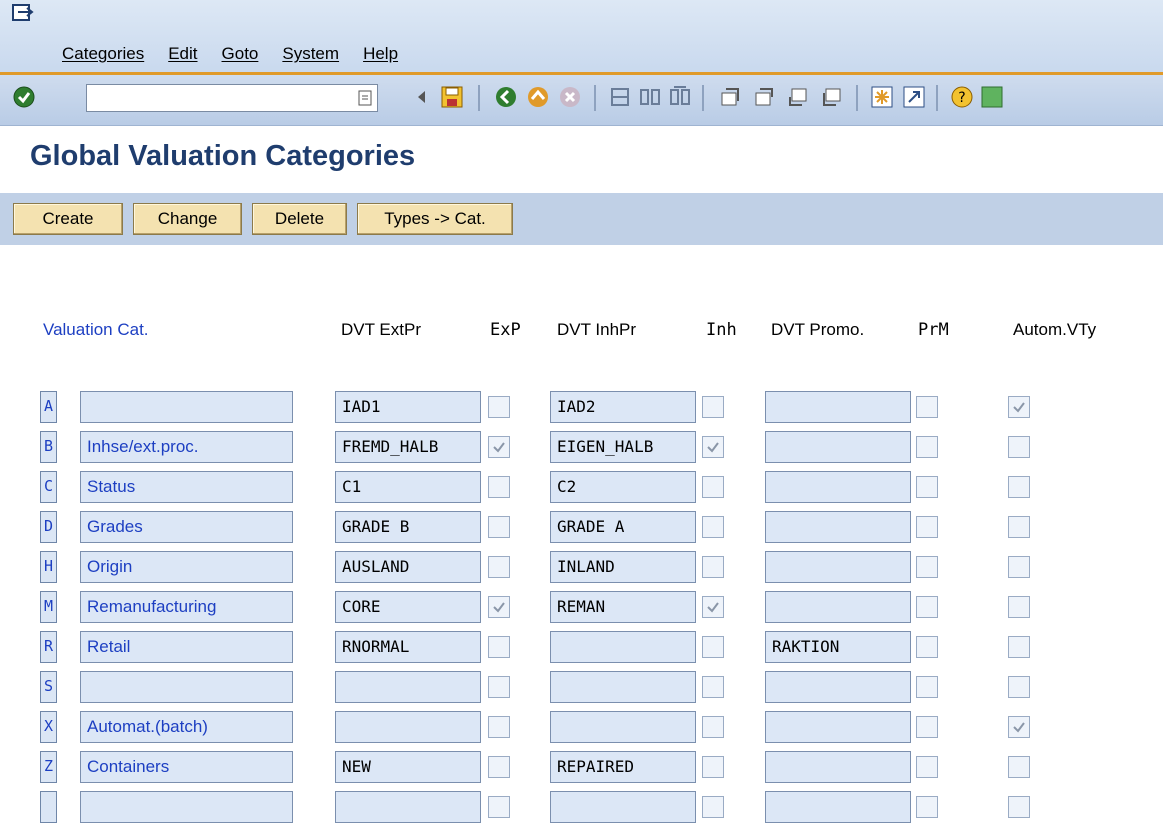 This screenshot has height=823, width=1163. Describe the element at coordinates (680, 97) in the screenshot. I see `find-next-icon` at that location.